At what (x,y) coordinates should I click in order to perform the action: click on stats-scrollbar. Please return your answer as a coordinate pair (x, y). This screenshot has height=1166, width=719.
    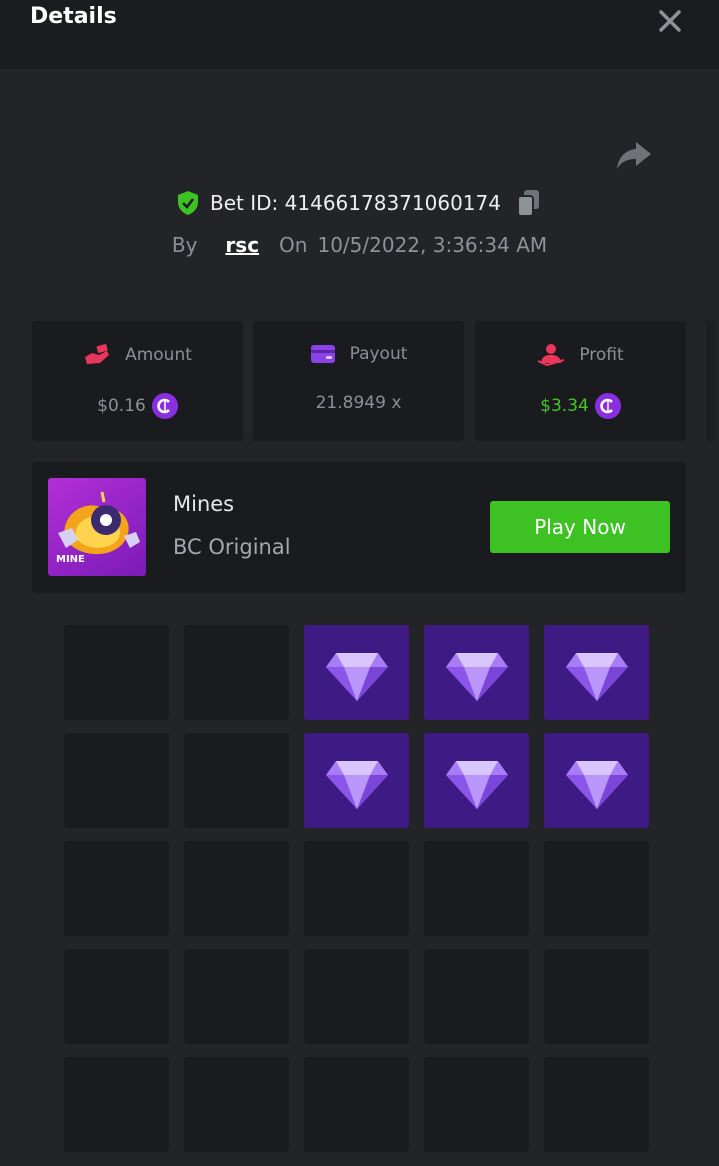
    Looking at the image, I should click on (711, 381).